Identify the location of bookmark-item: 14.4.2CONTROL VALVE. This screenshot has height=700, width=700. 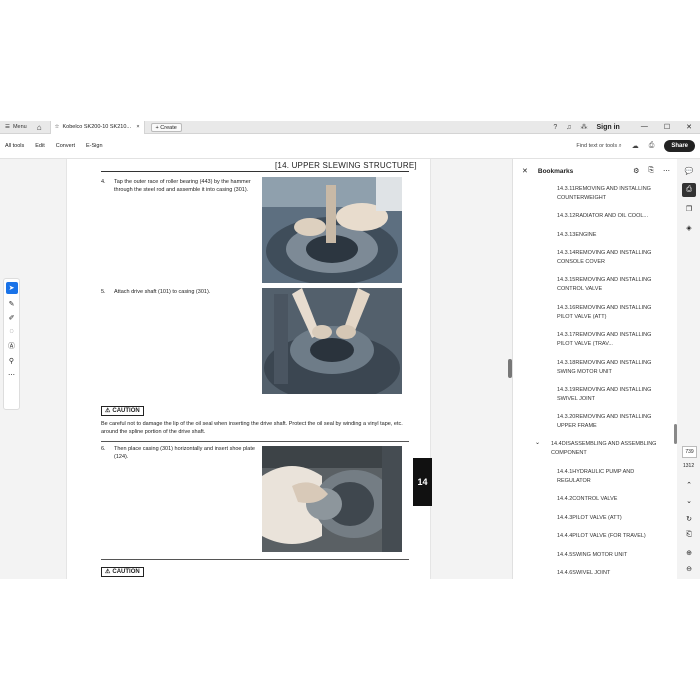
(612, 499).